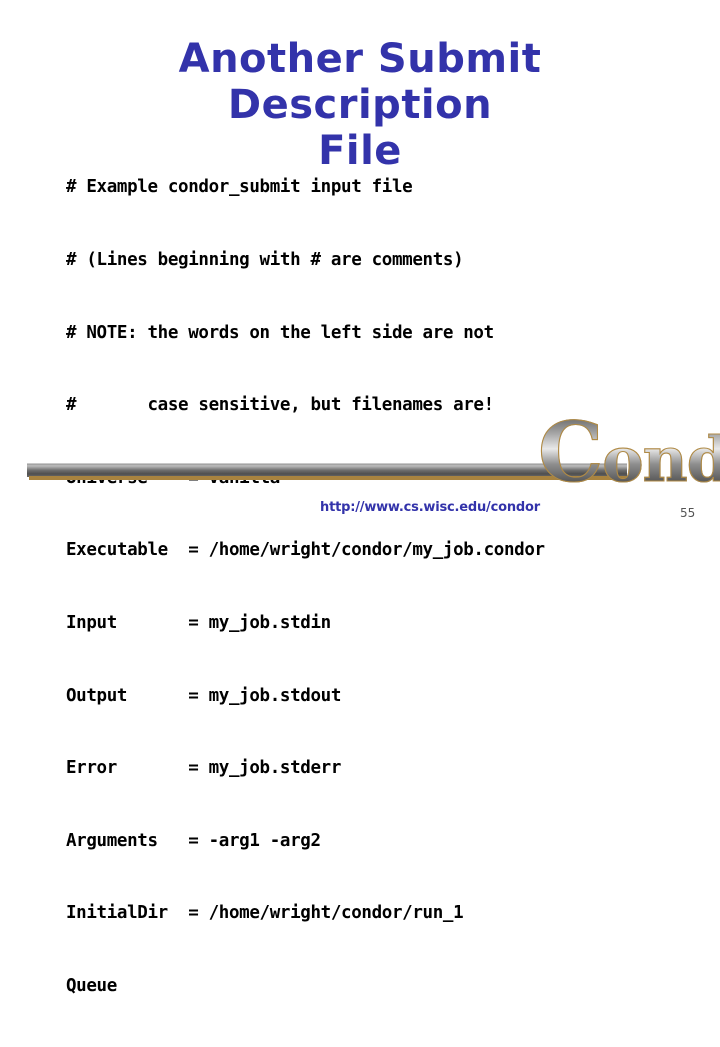 The height and width of the screenshot is (1047, 720). Describe the element at coordinates (265, 913) in the screenshot. I see `code-line: InitialDir = /home/wright/condor/run_1` at that location.